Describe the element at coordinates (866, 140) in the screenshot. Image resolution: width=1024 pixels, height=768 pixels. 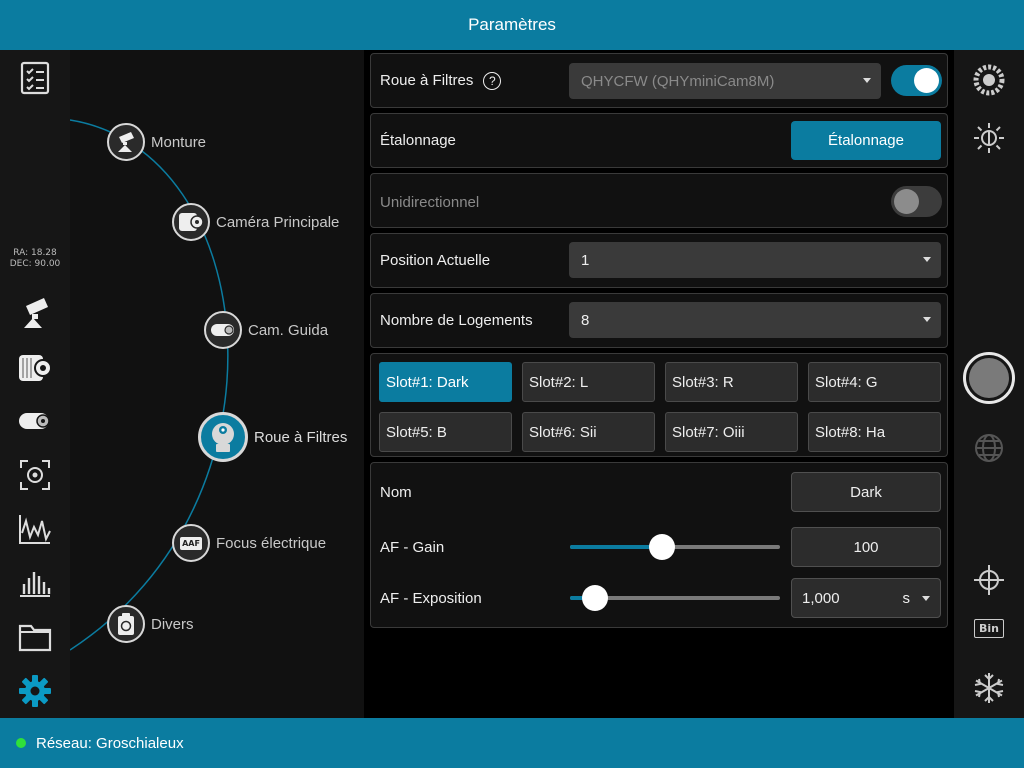
I see `calibration-button: Étalonnage` at that location.